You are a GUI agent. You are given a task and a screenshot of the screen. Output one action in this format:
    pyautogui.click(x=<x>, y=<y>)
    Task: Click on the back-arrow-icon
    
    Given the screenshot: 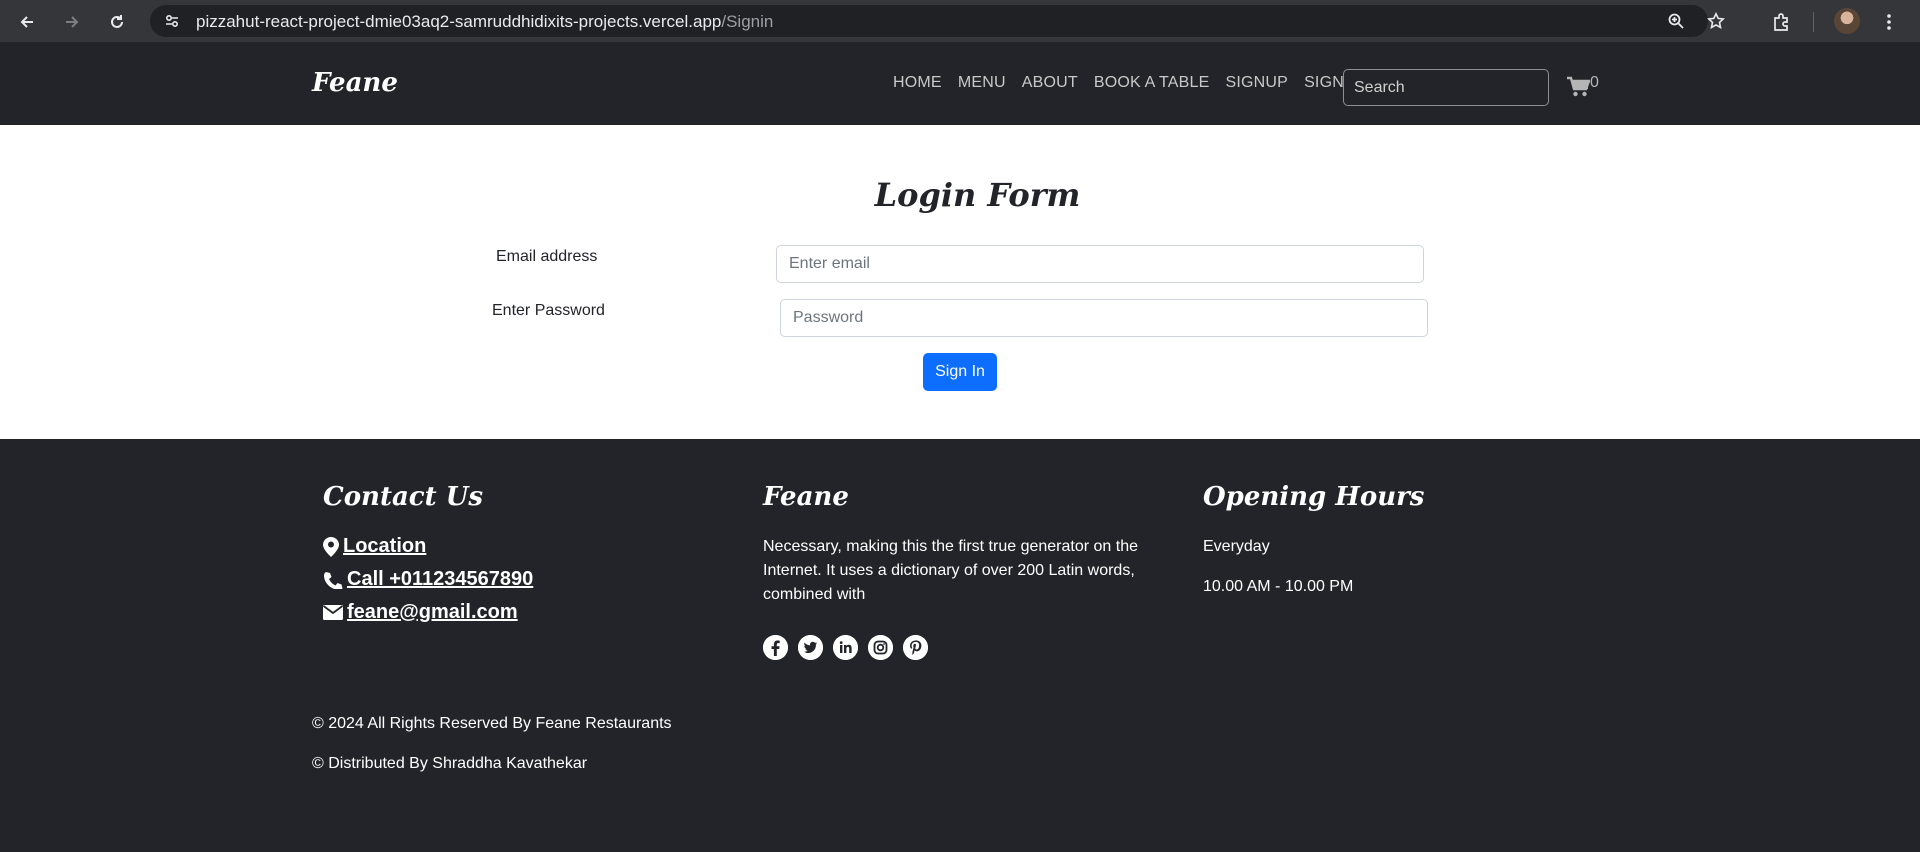 What is the action you would take?
    pyautogui.click(x=26, y=22)
    